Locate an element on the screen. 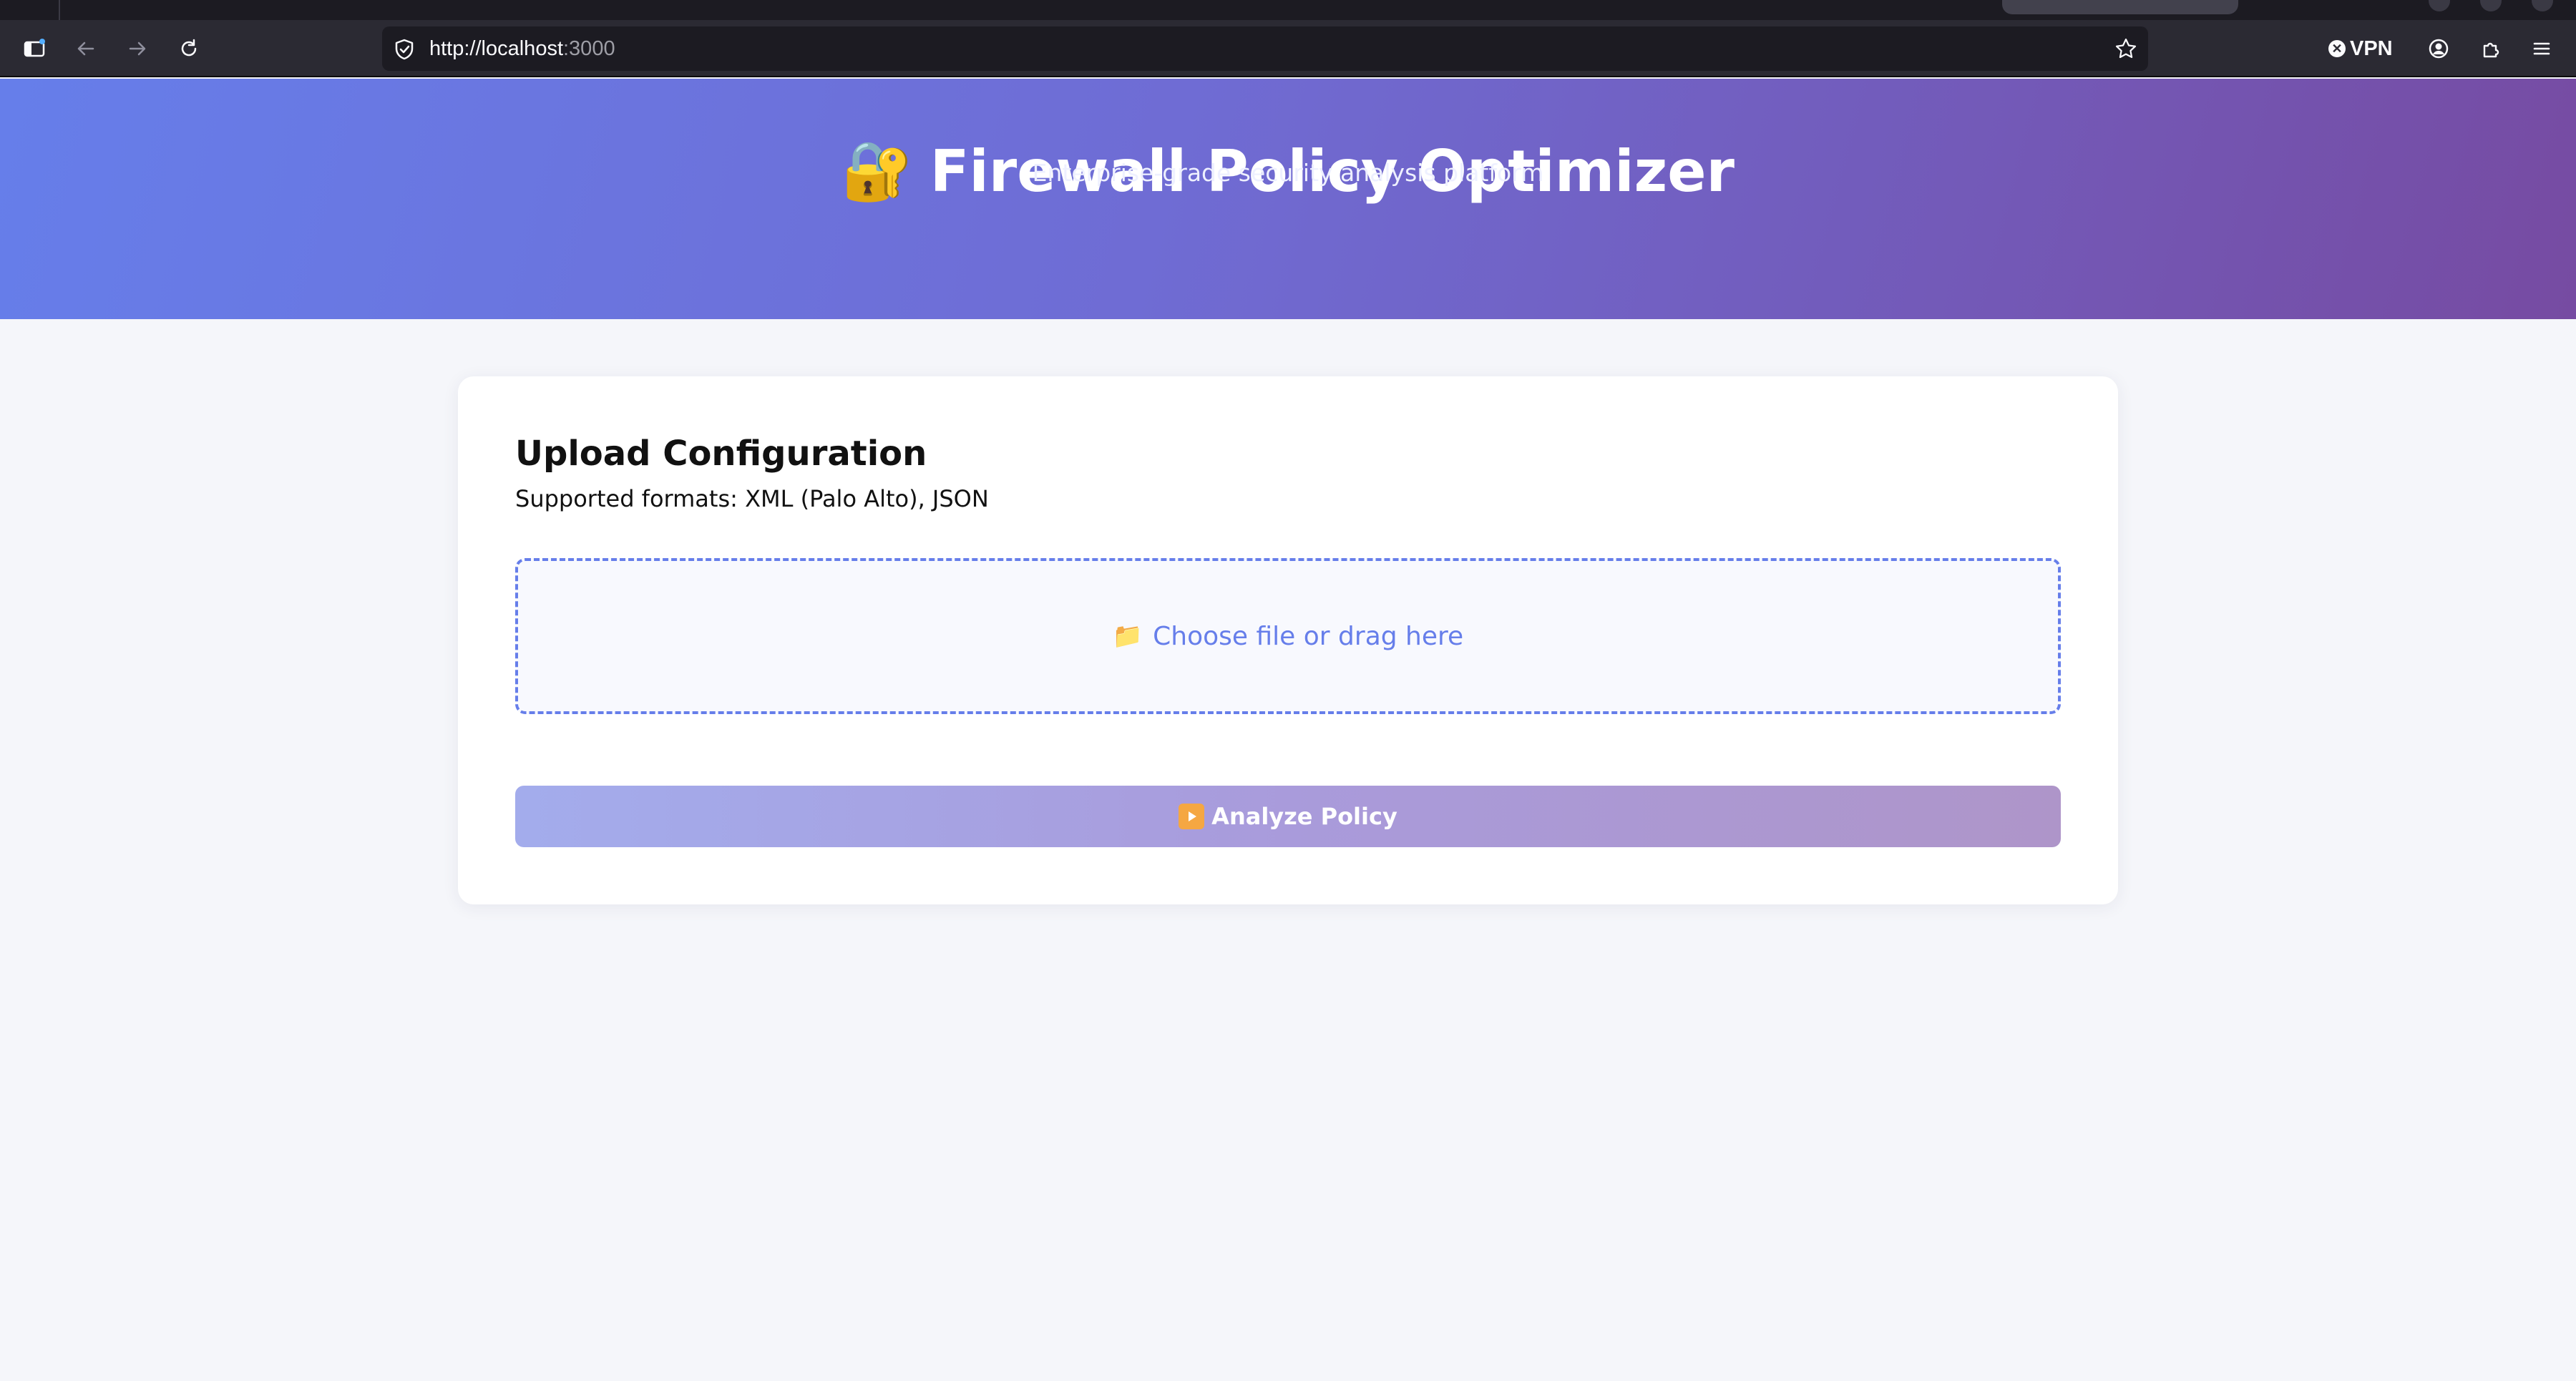  extensions-icon is located at coordinates (2490, 48).